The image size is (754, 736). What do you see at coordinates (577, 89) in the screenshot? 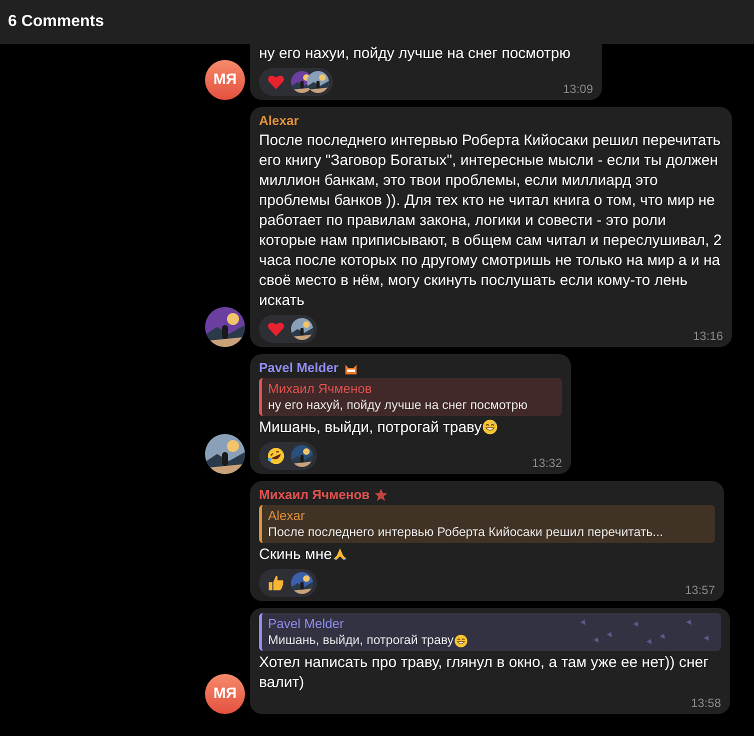
I see `message-time: 13:09` at bounding box center [577, 89].